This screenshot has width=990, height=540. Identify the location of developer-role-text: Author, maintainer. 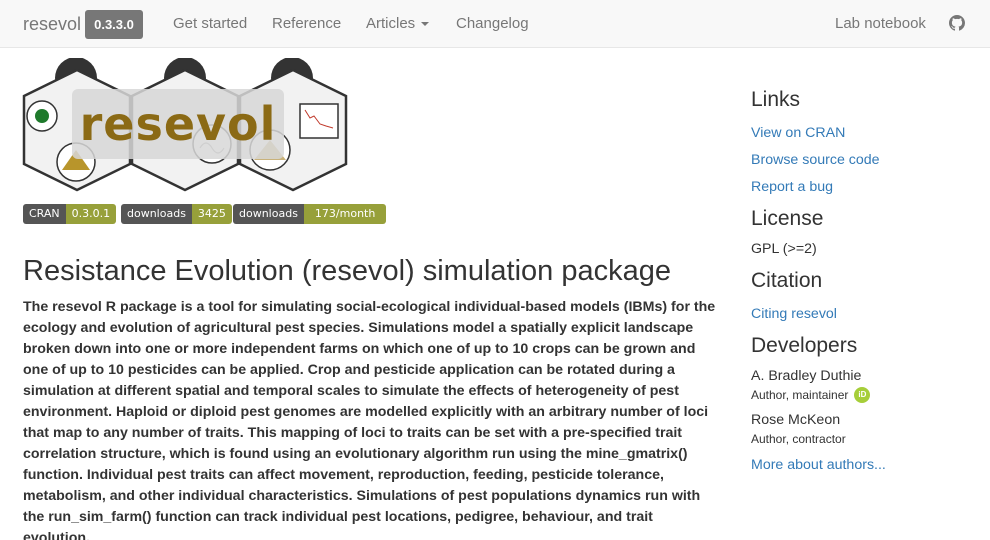
(800, 395).